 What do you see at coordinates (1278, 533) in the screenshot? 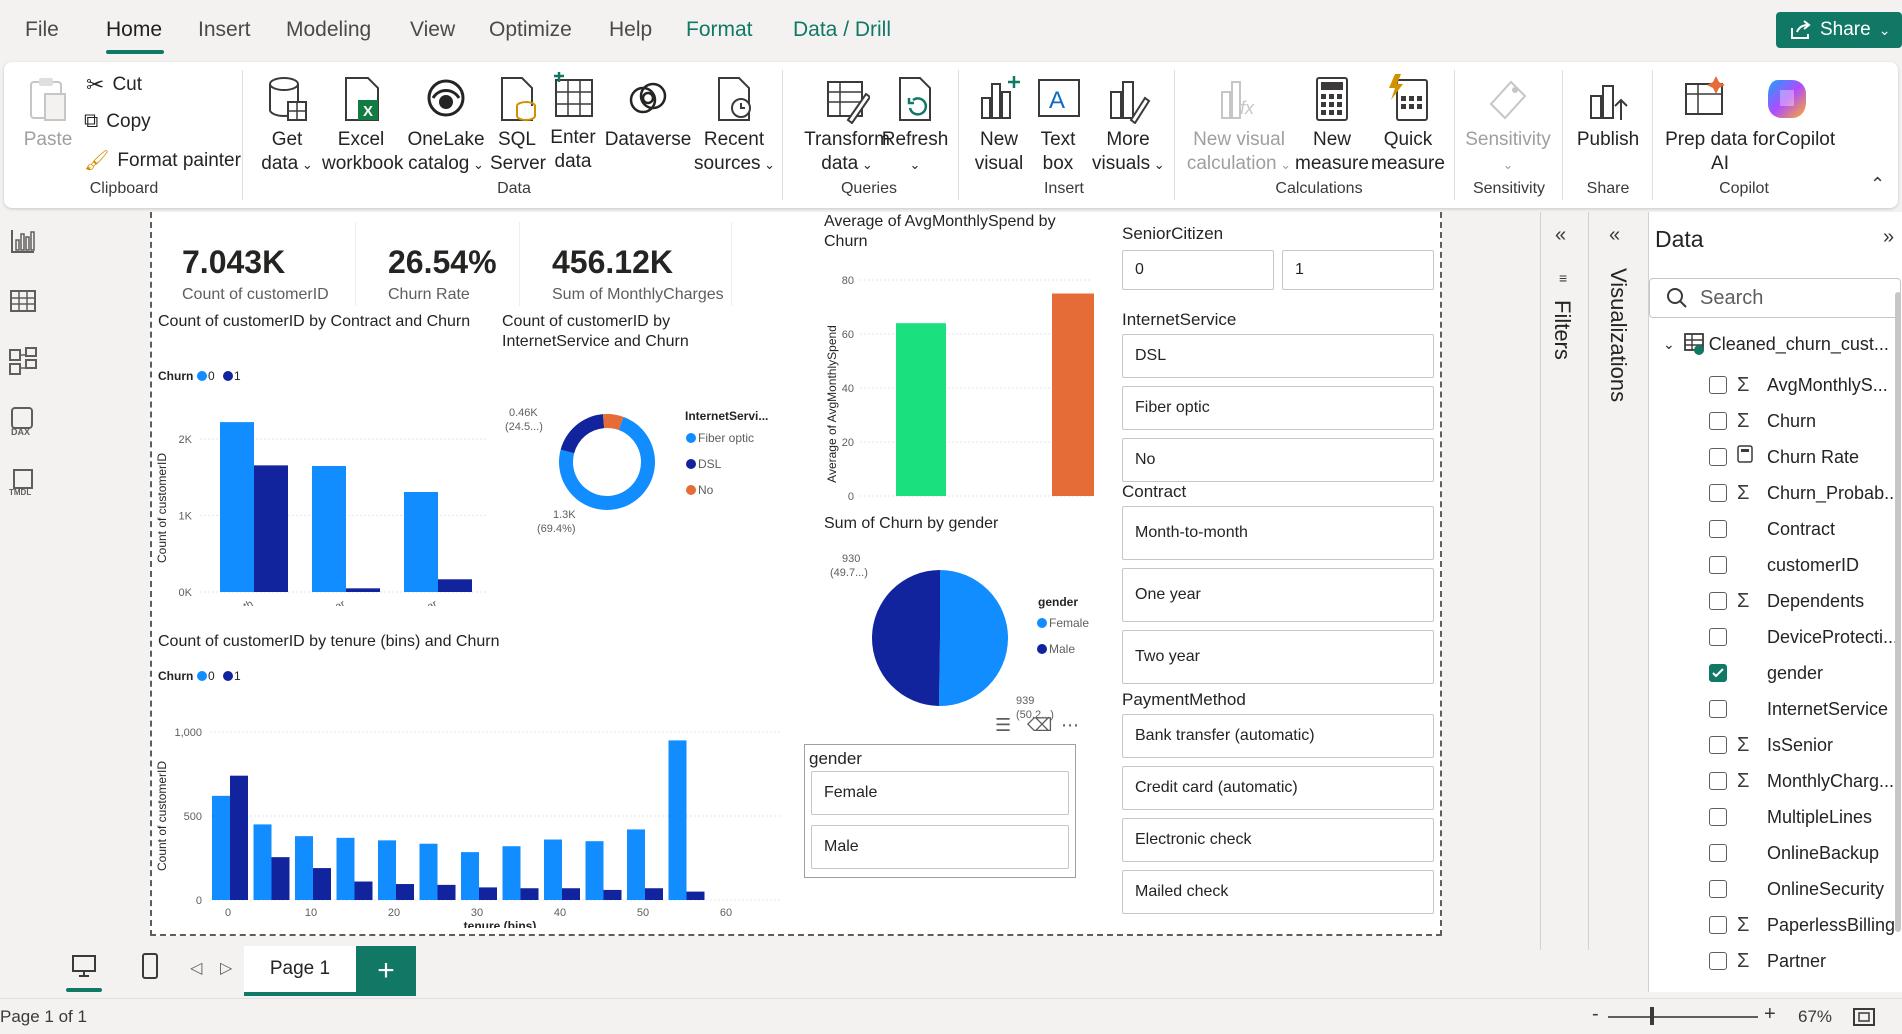
I see `slicer-item-month-to-month: Month-to-month` at bounding box center [1278, 533].